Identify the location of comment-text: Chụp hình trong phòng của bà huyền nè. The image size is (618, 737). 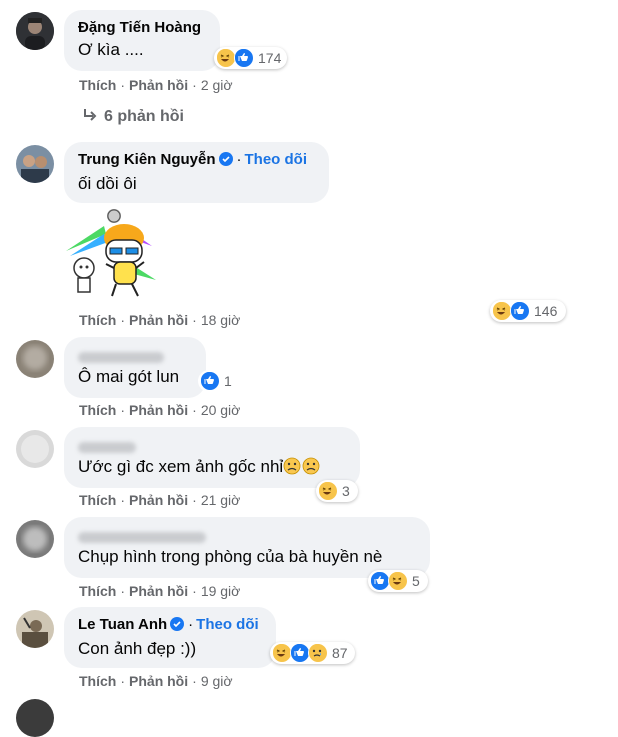
(230, 556).